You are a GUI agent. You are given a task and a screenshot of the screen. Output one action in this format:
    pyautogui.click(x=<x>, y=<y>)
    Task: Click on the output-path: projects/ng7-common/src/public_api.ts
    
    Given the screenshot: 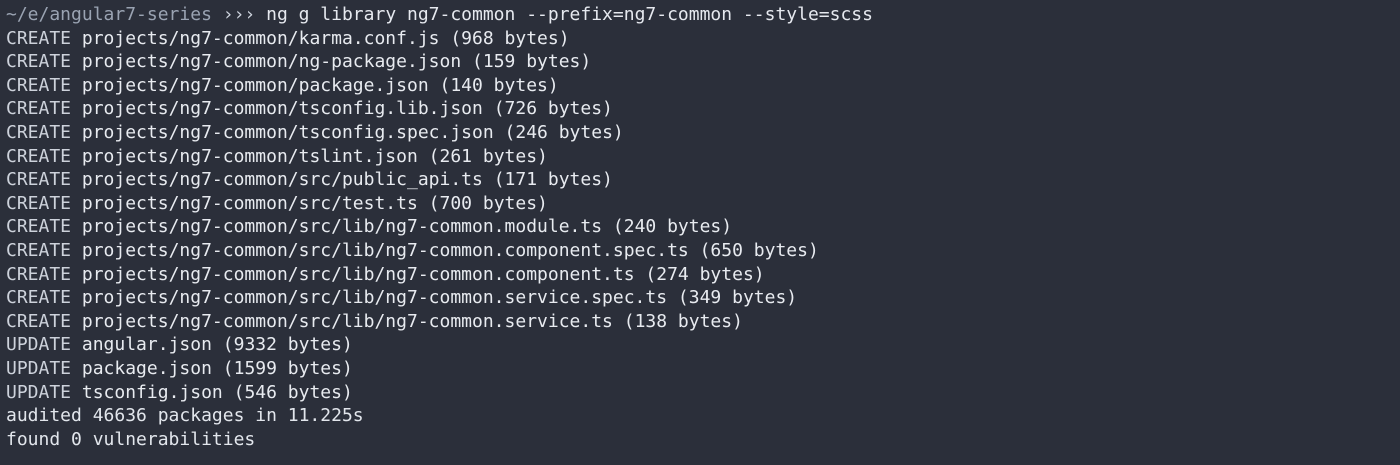 What is the action you would take?
    pyautogui.click(x=282, y=180)
    